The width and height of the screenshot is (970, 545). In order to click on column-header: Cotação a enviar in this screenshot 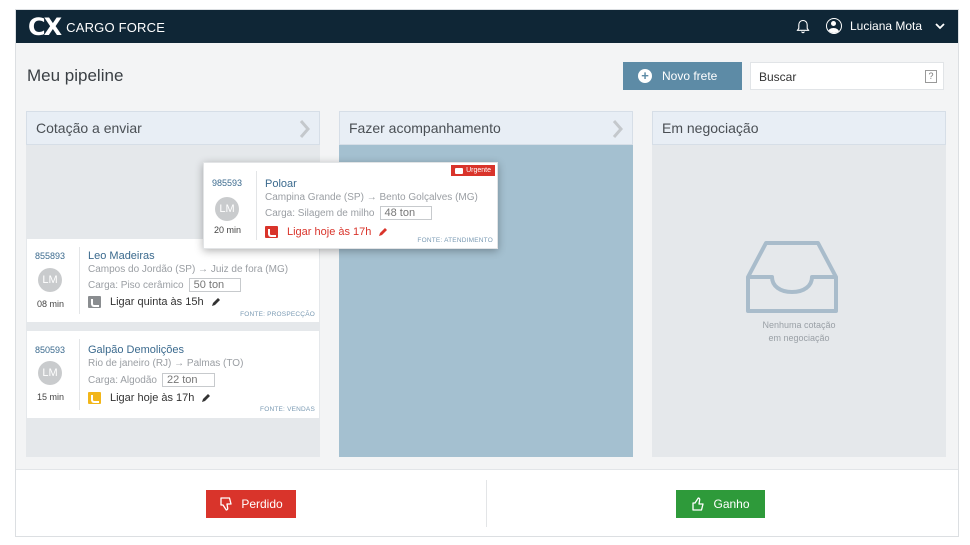, I will do `click(173, 128)`.